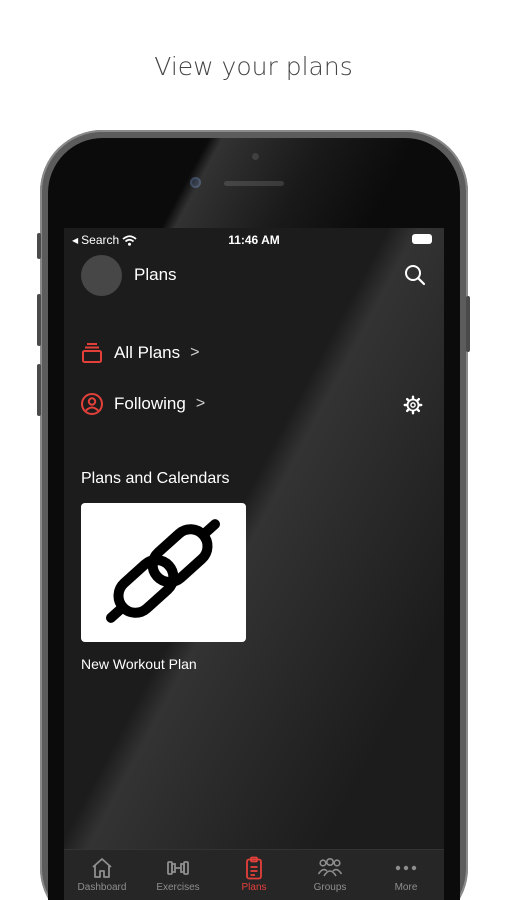  Describe the element at coordinates (330, 887) in the screenshot. I see `tab-label: Groups` at that location.